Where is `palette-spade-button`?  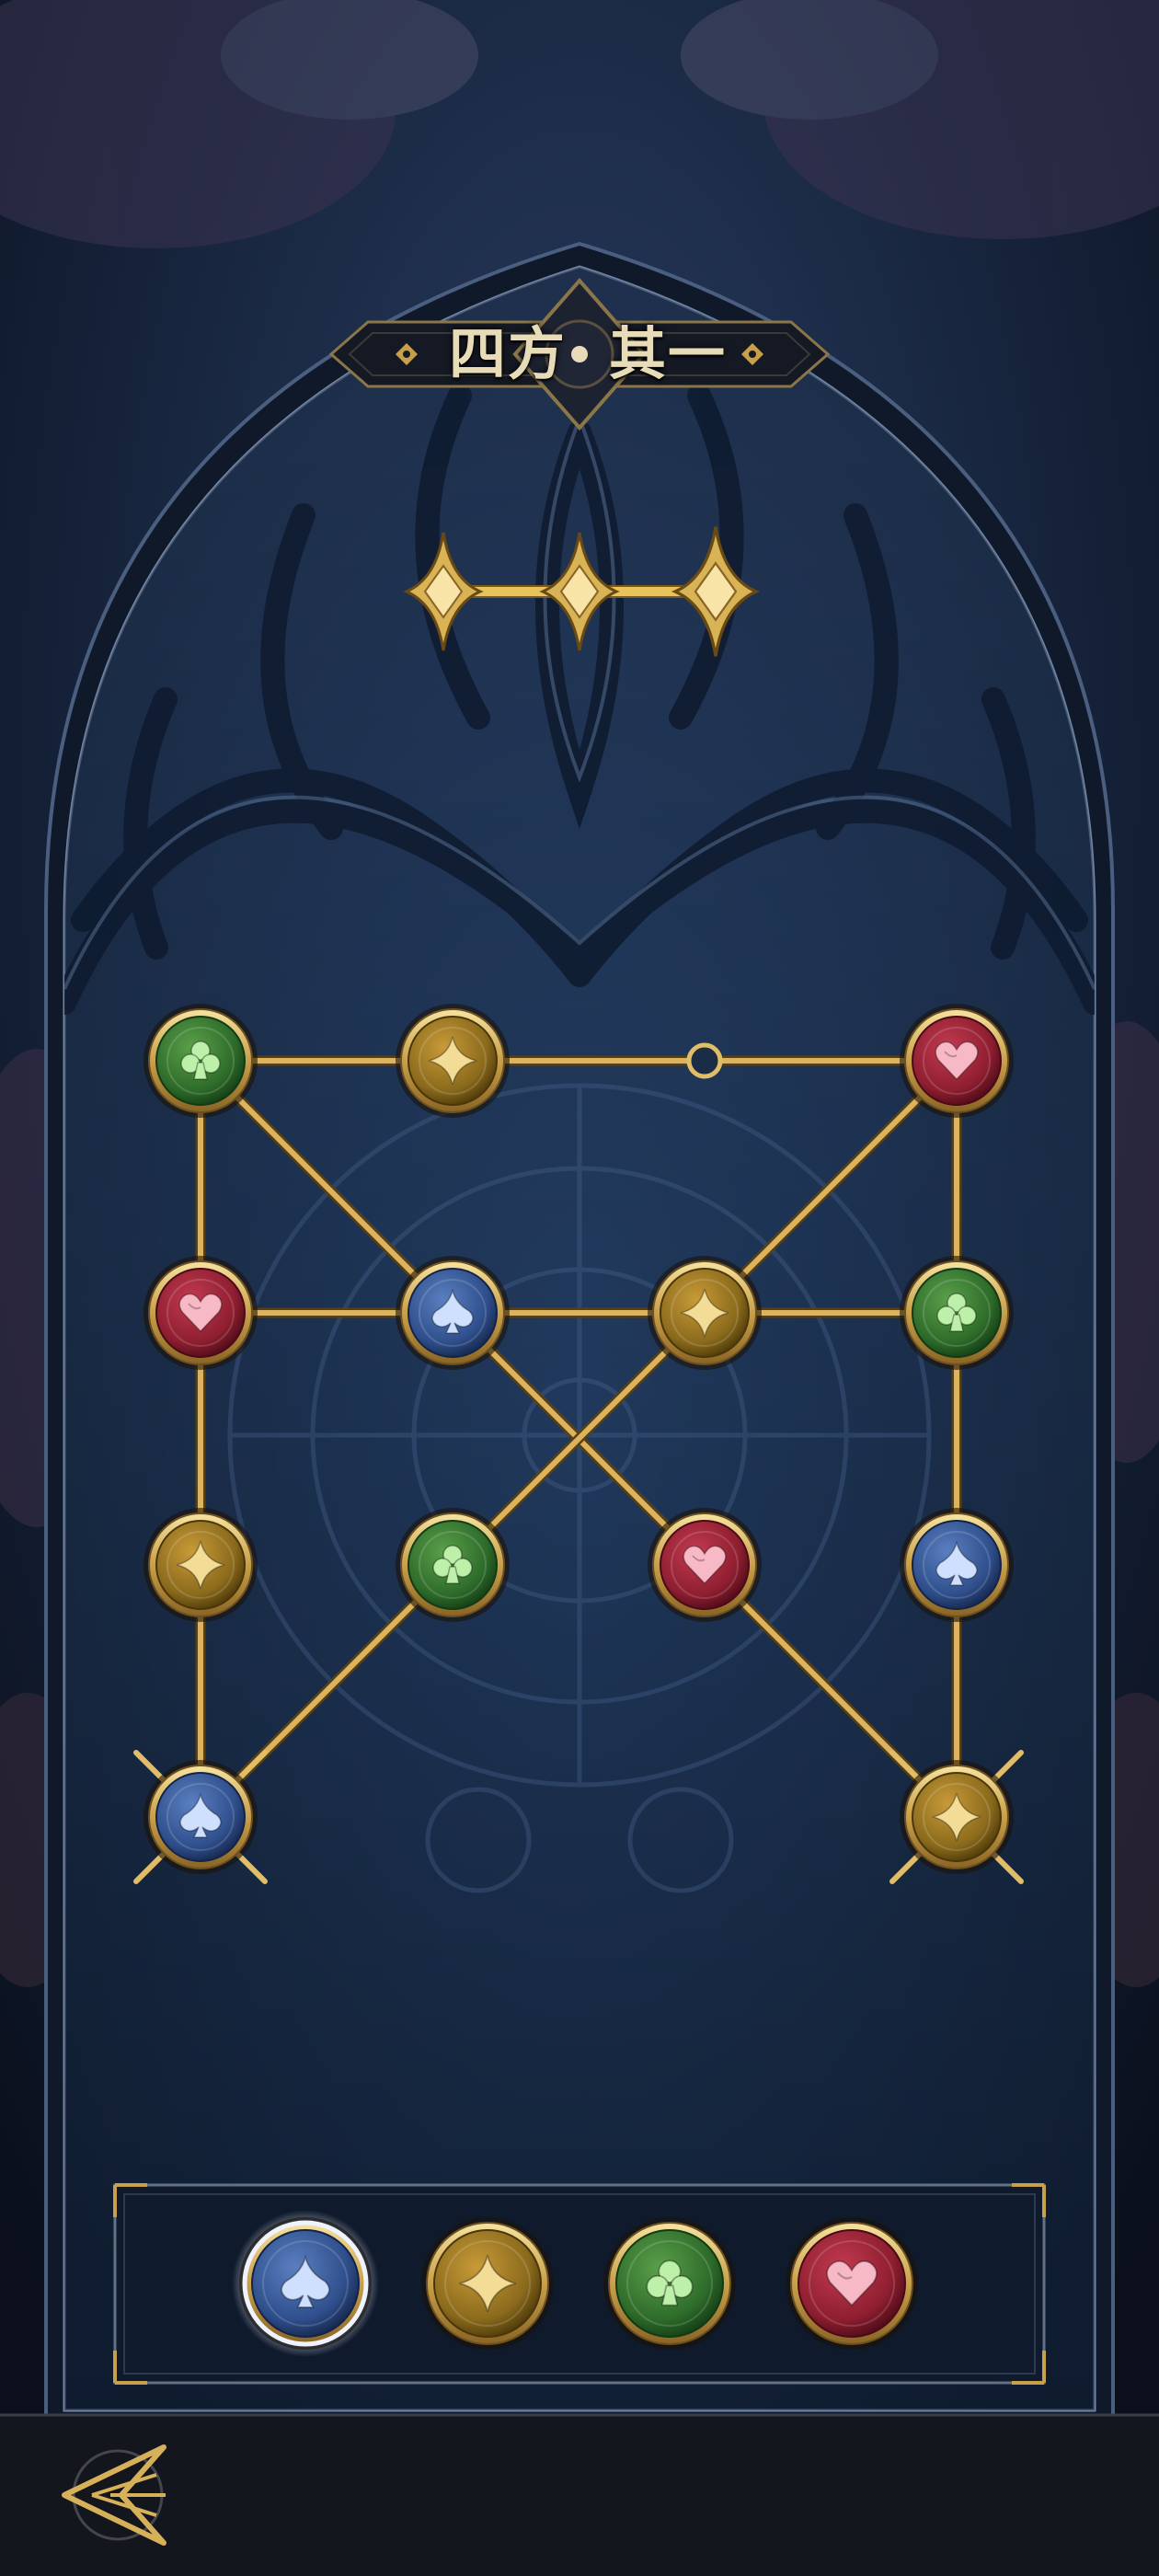
palette-spade-button is located at coordinates (305, 2283).